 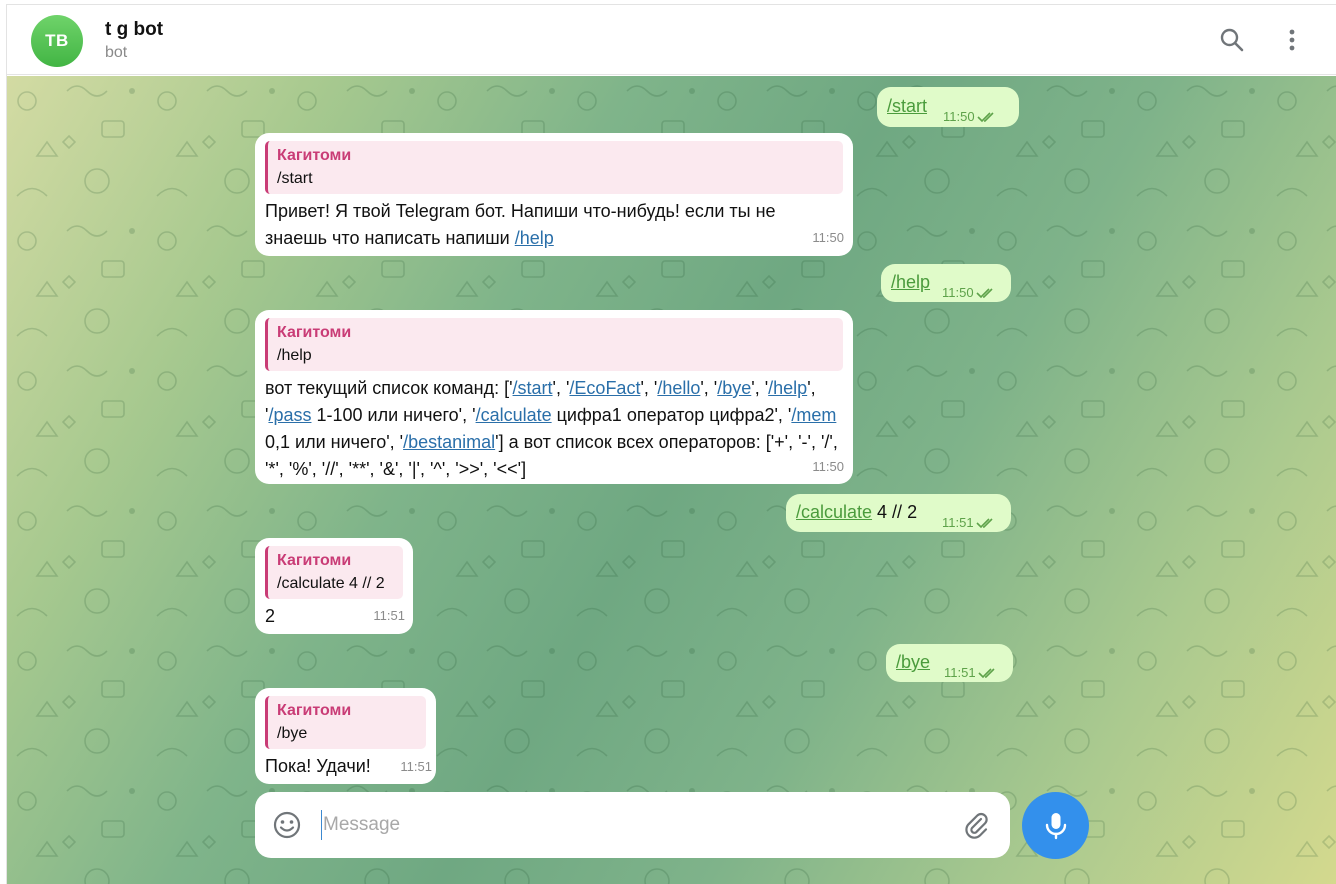 I want to click on message-input, so click(x=631, y=825).